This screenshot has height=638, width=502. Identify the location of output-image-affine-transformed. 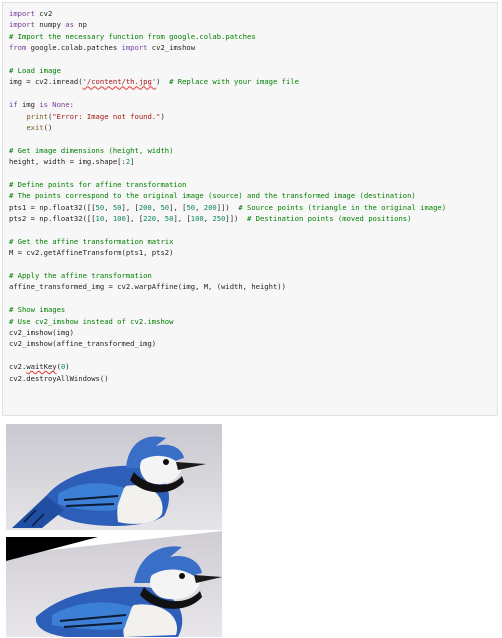
(114, 584).